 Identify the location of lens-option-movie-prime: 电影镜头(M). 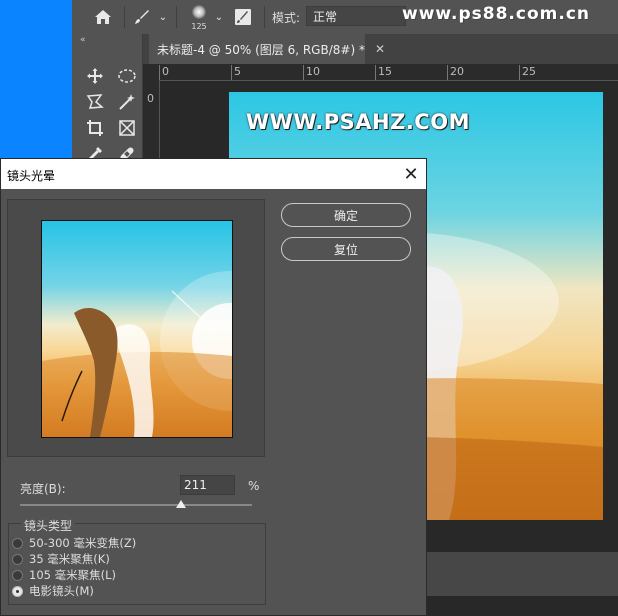
(53, 591).